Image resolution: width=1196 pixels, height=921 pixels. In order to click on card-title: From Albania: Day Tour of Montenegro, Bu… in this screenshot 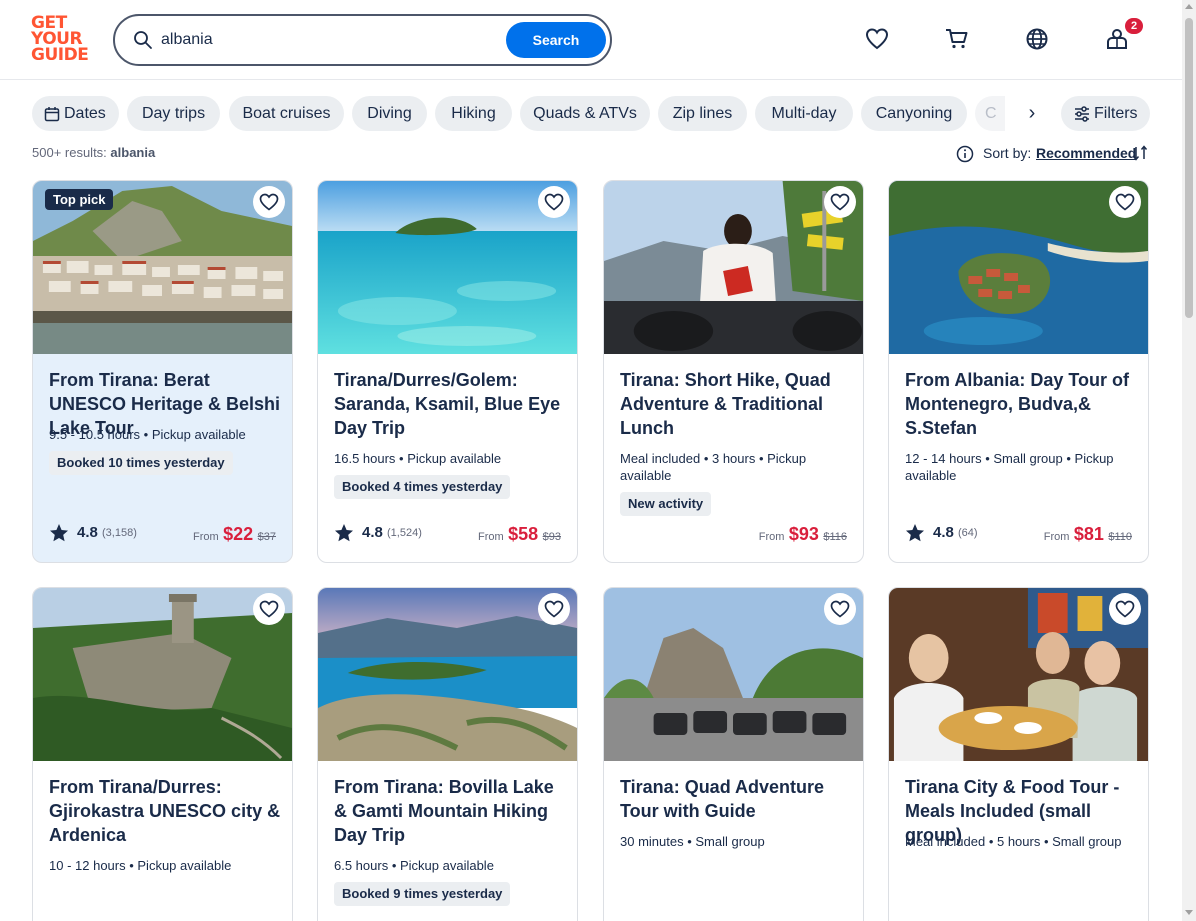, I will do `click(1021, 404)`.